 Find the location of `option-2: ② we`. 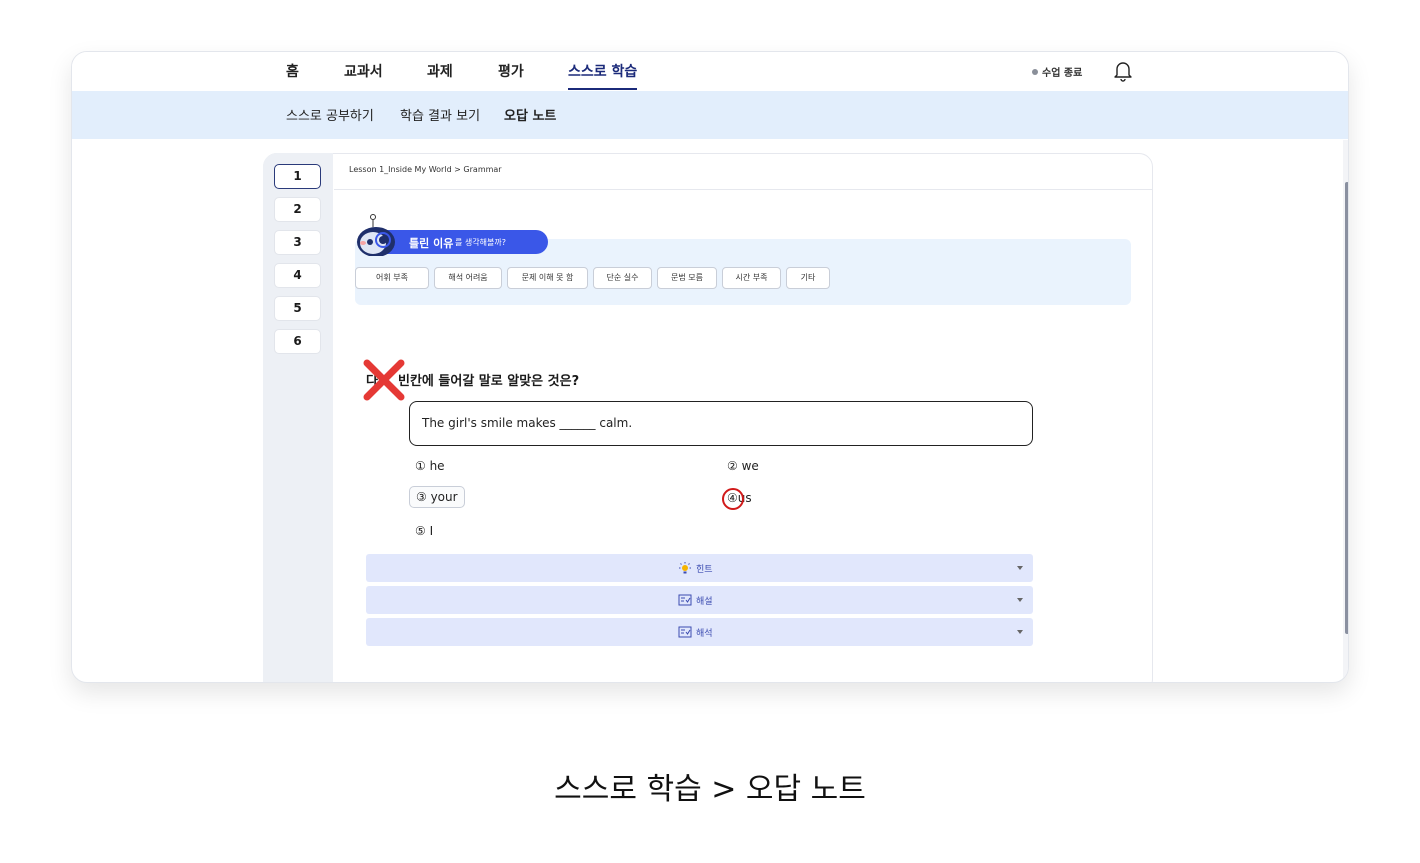

option-2: ② we is located at coordinates (743, 466).